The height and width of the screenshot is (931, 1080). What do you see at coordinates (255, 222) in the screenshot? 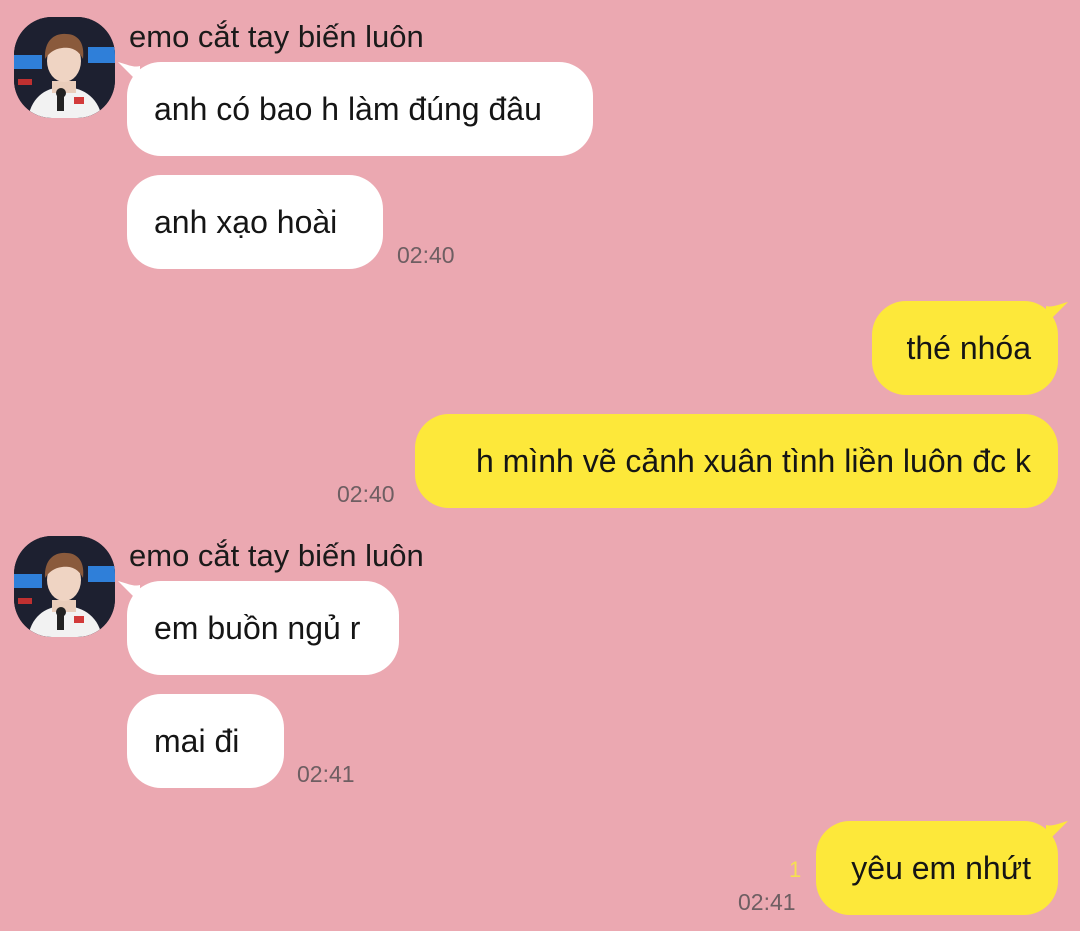
I see `message-bubble: anh xạo hoài` at bounding box center [255, 222].